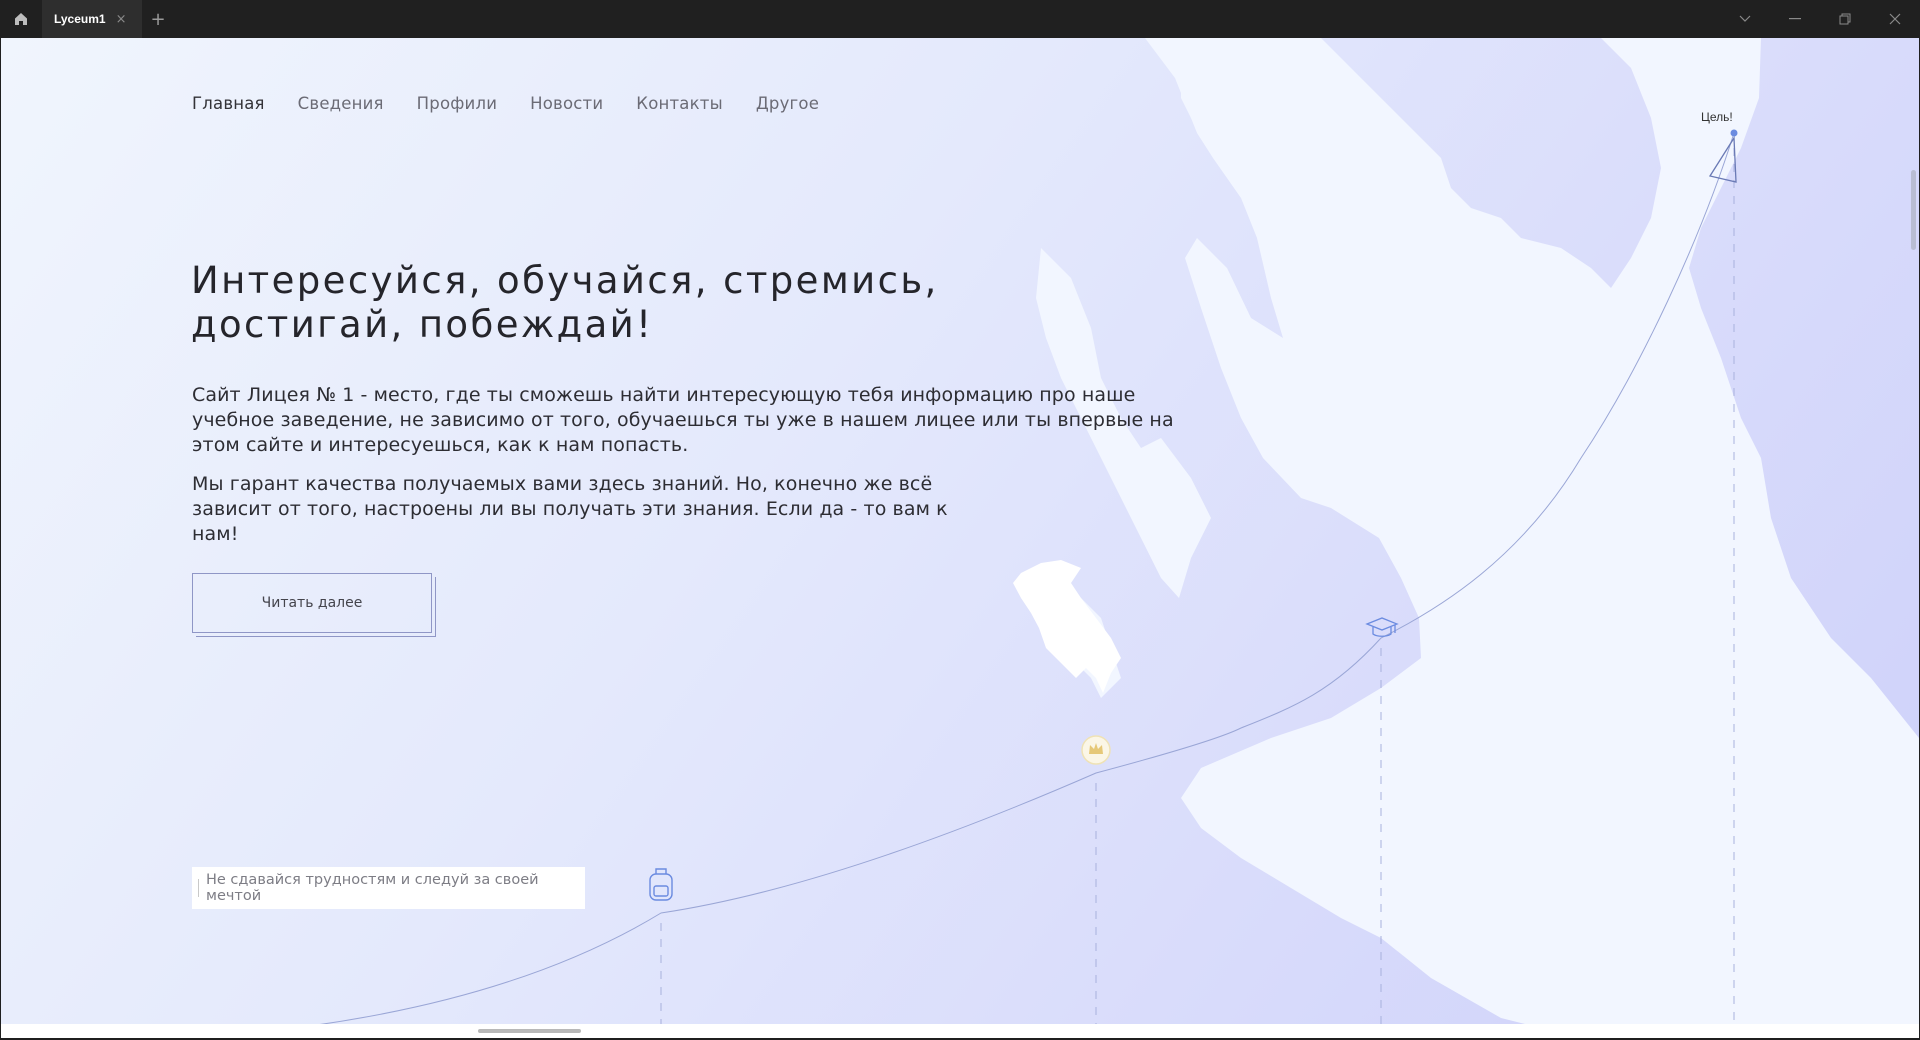  I want to click on nav-item-contacts: Контакты, so click(679, 103).